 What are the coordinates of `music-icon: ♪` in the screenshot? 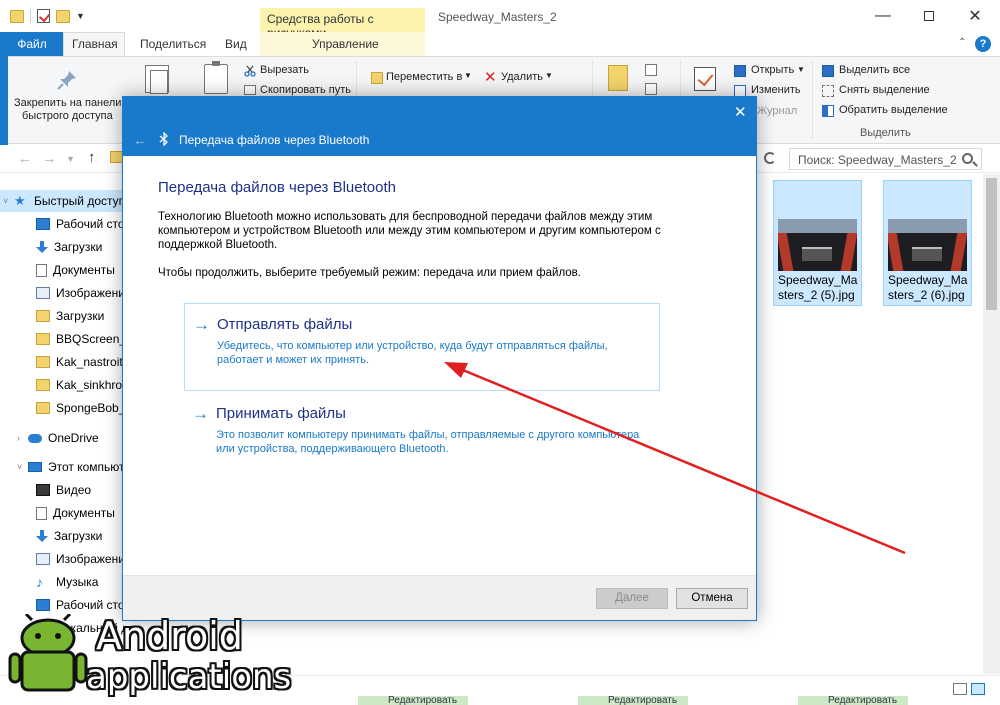 It's located at (39, 582).